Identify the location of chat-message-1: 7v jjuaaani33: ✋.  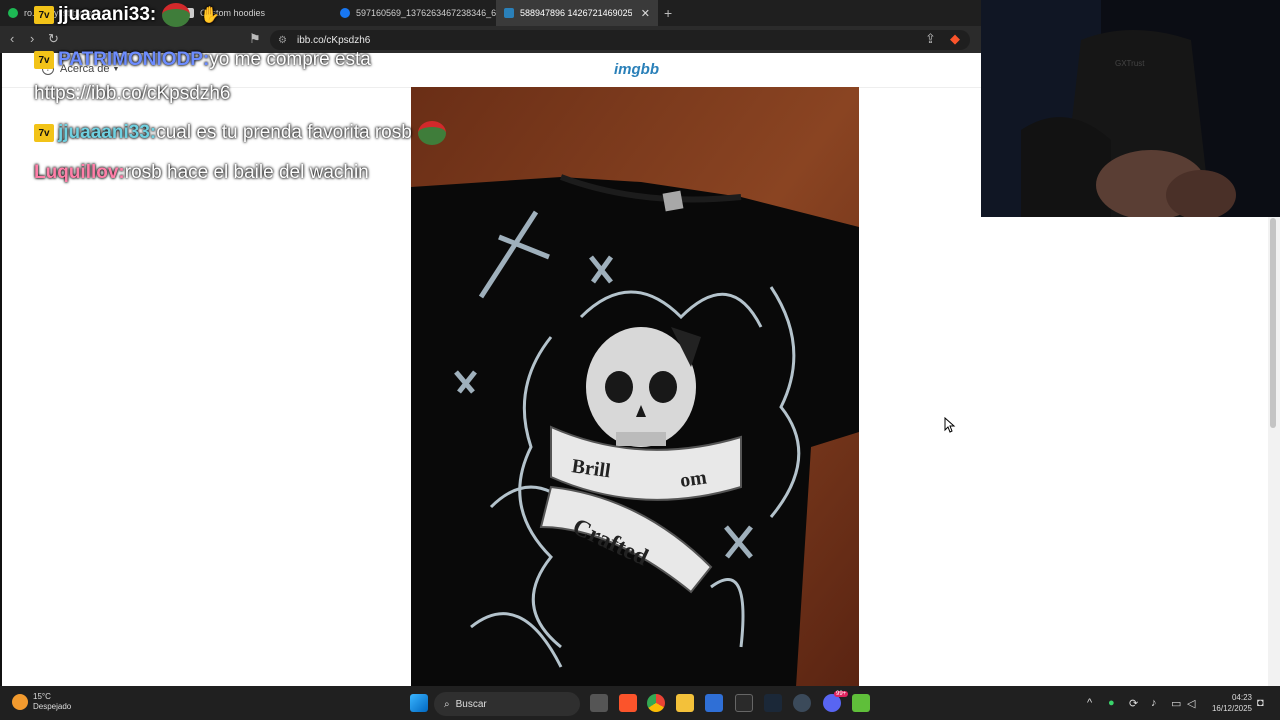
(127, 15).